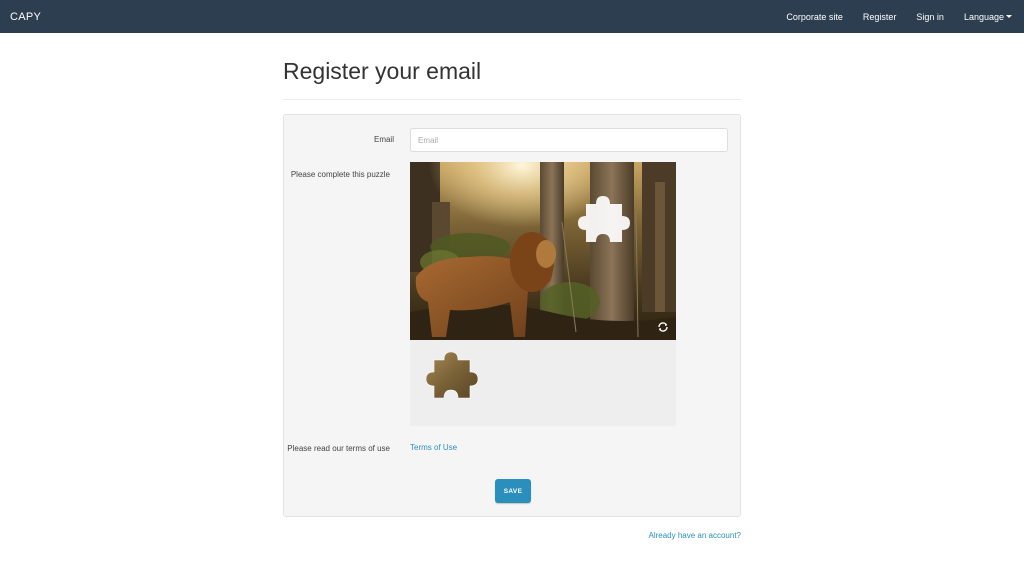 The width and height of the screenshot is (1024, 576). I want to click on captcha-puzzle-image, so click(543, 251).